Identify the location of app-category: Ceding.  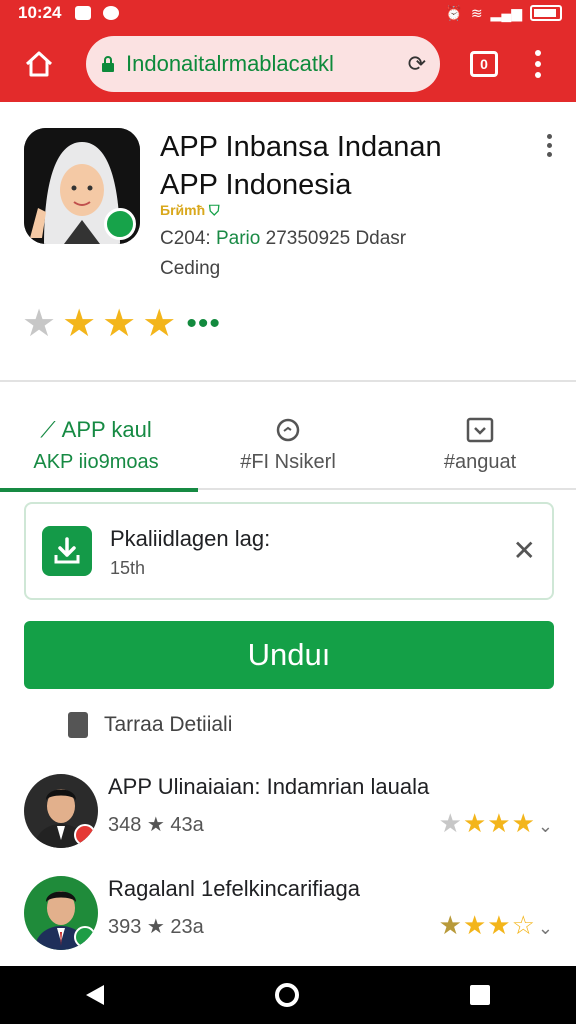
(190, 268).